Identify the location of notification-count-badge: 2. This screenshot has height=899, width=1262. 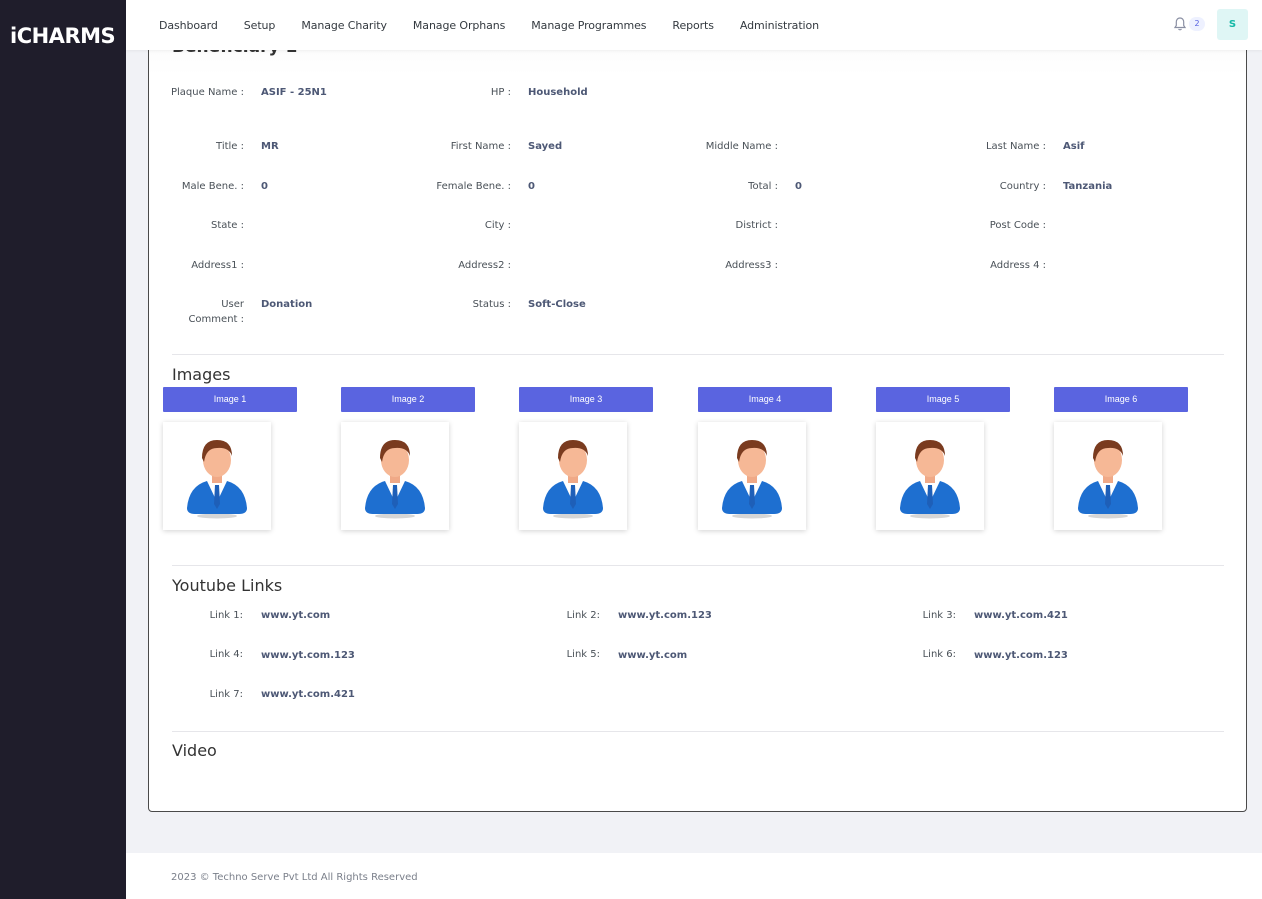
(1197, 24).